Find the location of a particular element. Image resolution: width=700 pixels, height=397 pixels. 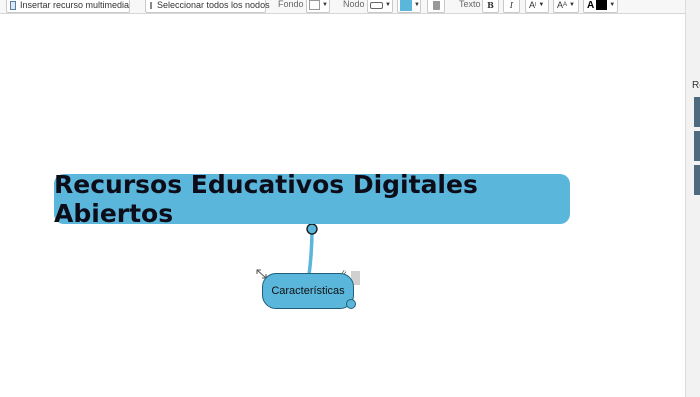

child-node: Características is located at coordinates (308, 291).